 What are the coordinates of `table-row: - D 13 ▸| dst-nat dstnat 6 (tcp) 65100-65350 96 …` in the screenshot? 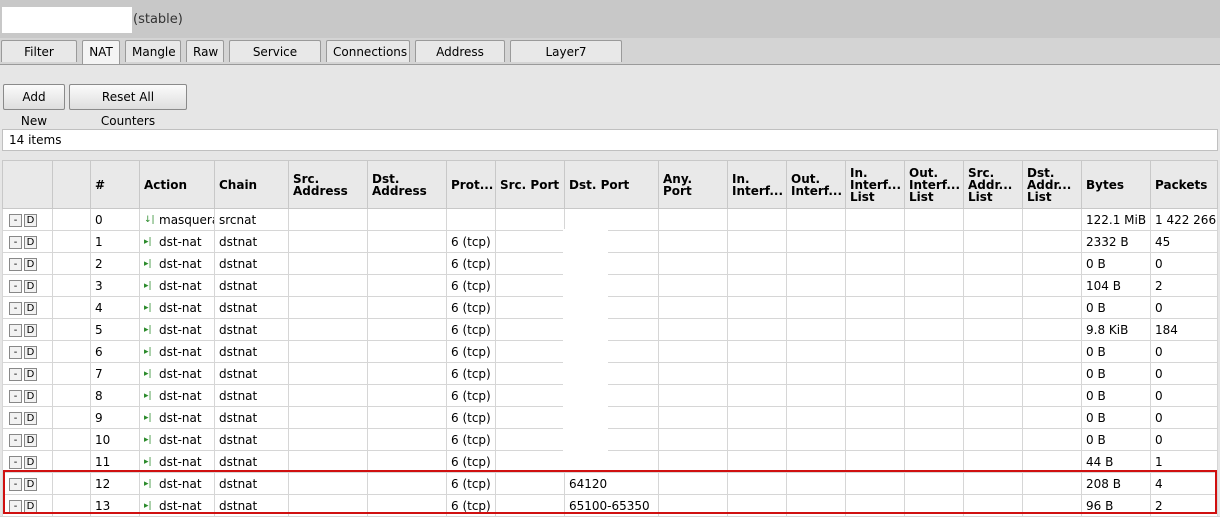 It's located at (610, 505).